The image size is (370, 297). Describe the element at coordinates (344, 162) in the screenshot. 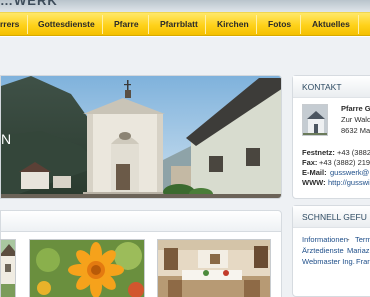

I see `contact-fax-value: +43 (3882) 219` at that location.